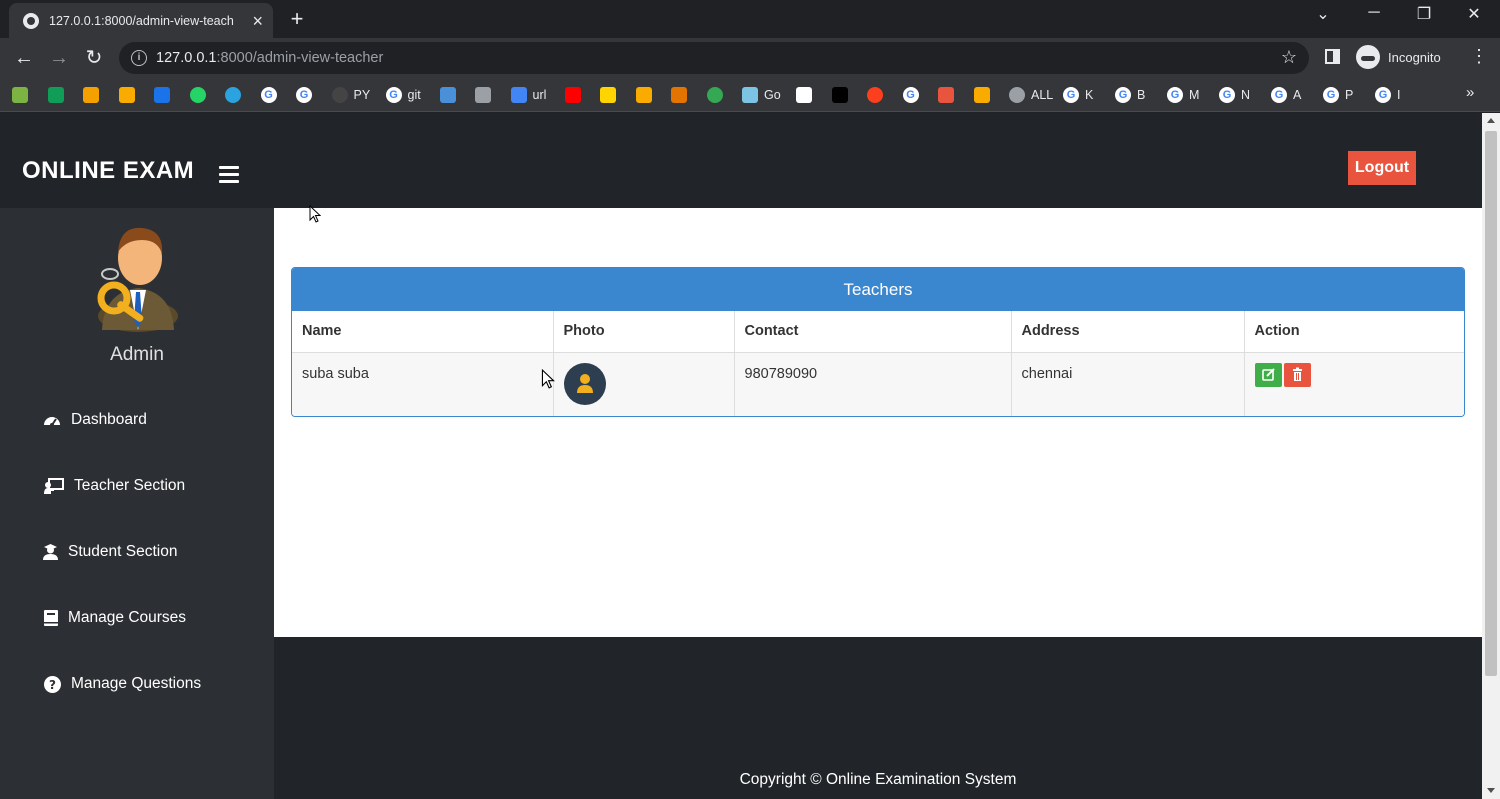  Describe the element at coordinates (139, 58) in the screenshot. I see `site-info-icon: i` at that location.